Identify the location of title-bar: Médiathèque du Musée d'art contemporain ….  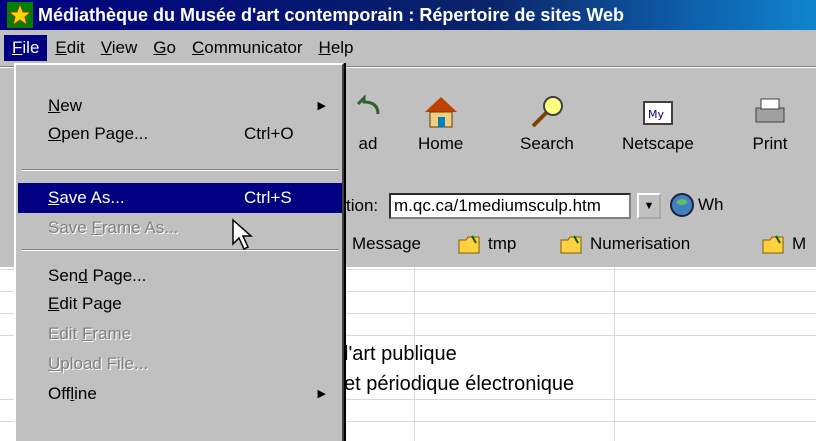
(408, 15).